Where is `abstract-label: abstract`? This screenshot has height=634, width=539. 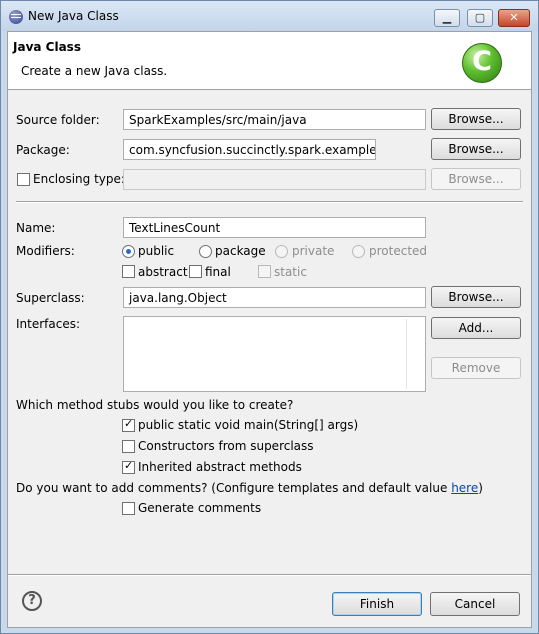
abstract-label: abstract is located at coordinates (163, 272).